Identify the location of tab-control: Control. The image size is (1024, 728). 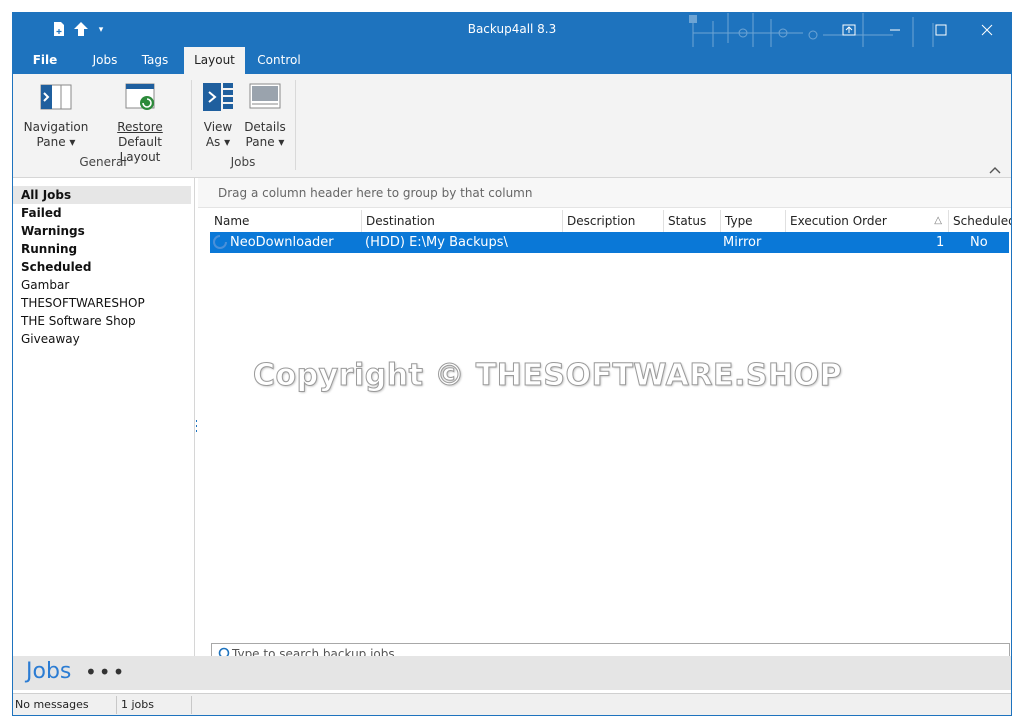
(279, 60).